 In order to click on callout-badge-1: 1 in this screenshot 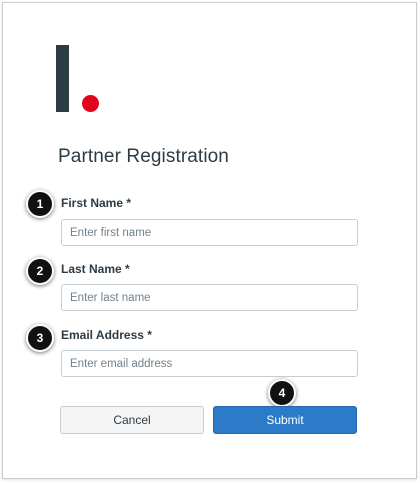, I will do `click(40, 204)`.